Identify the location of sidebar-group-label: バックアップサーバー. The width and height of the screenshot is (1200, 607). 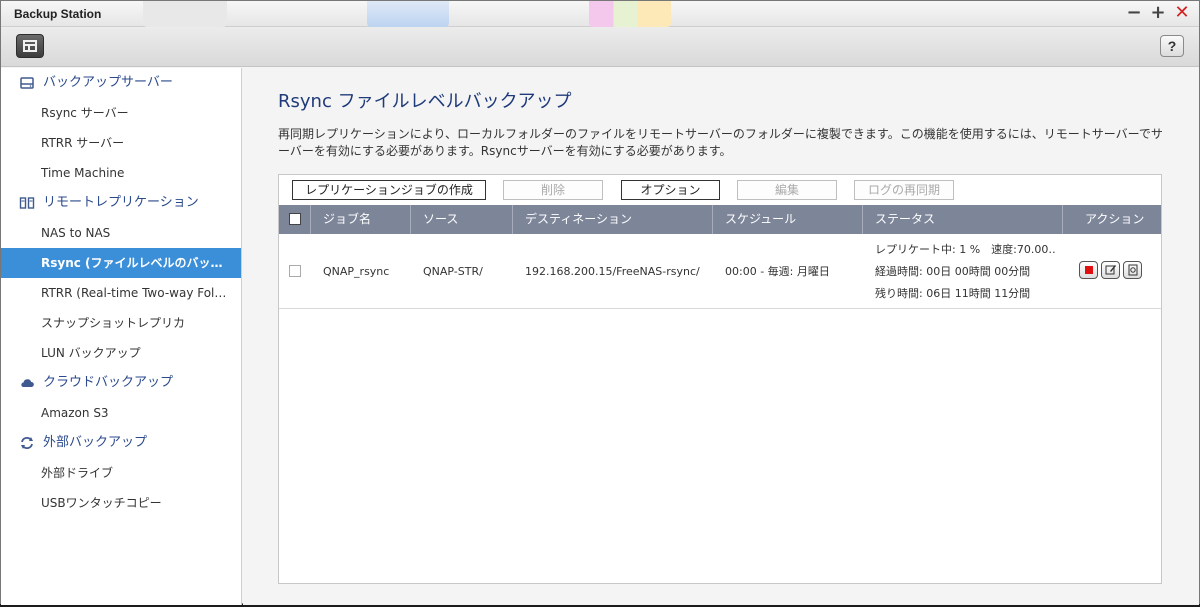
(108, 82).